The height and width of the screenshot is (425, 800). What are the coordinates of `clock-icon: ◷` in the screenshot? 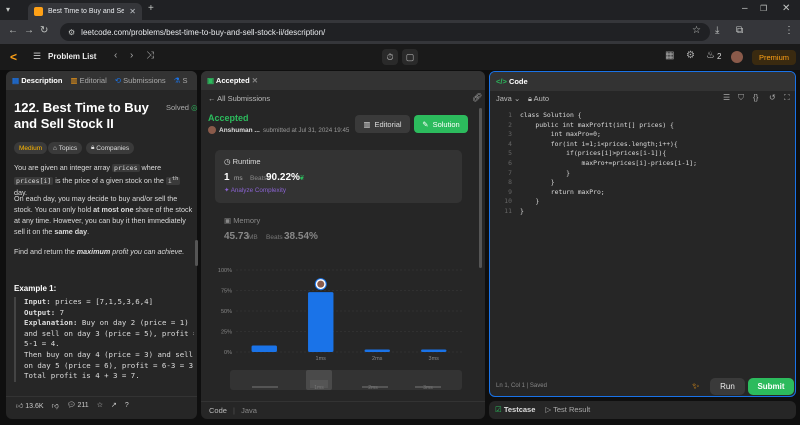 It's located at (227, 161).